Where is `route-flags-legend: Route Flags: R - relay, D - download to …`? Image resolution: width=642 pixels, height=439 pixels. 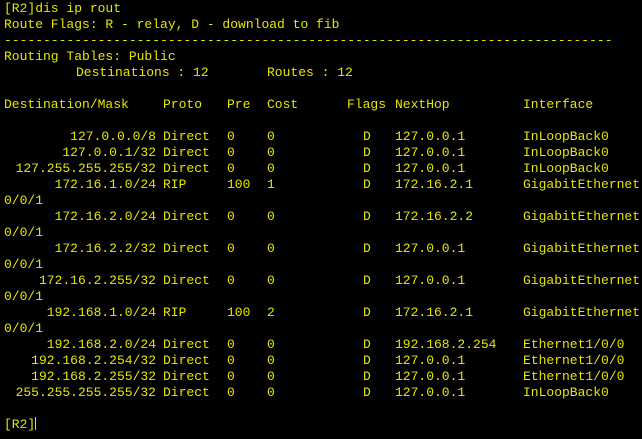 route-flags-legend: Route Flags: R - relay, D - download to … is located at coordinates (172, 24).